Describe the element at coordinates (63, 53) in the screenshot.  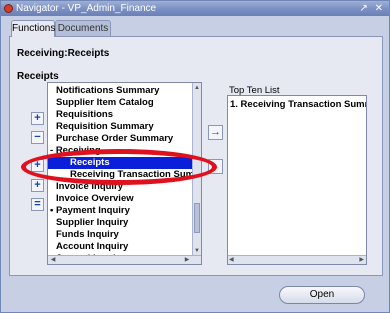
I see `breadcrumb: Receiving:Receipts` at that location.